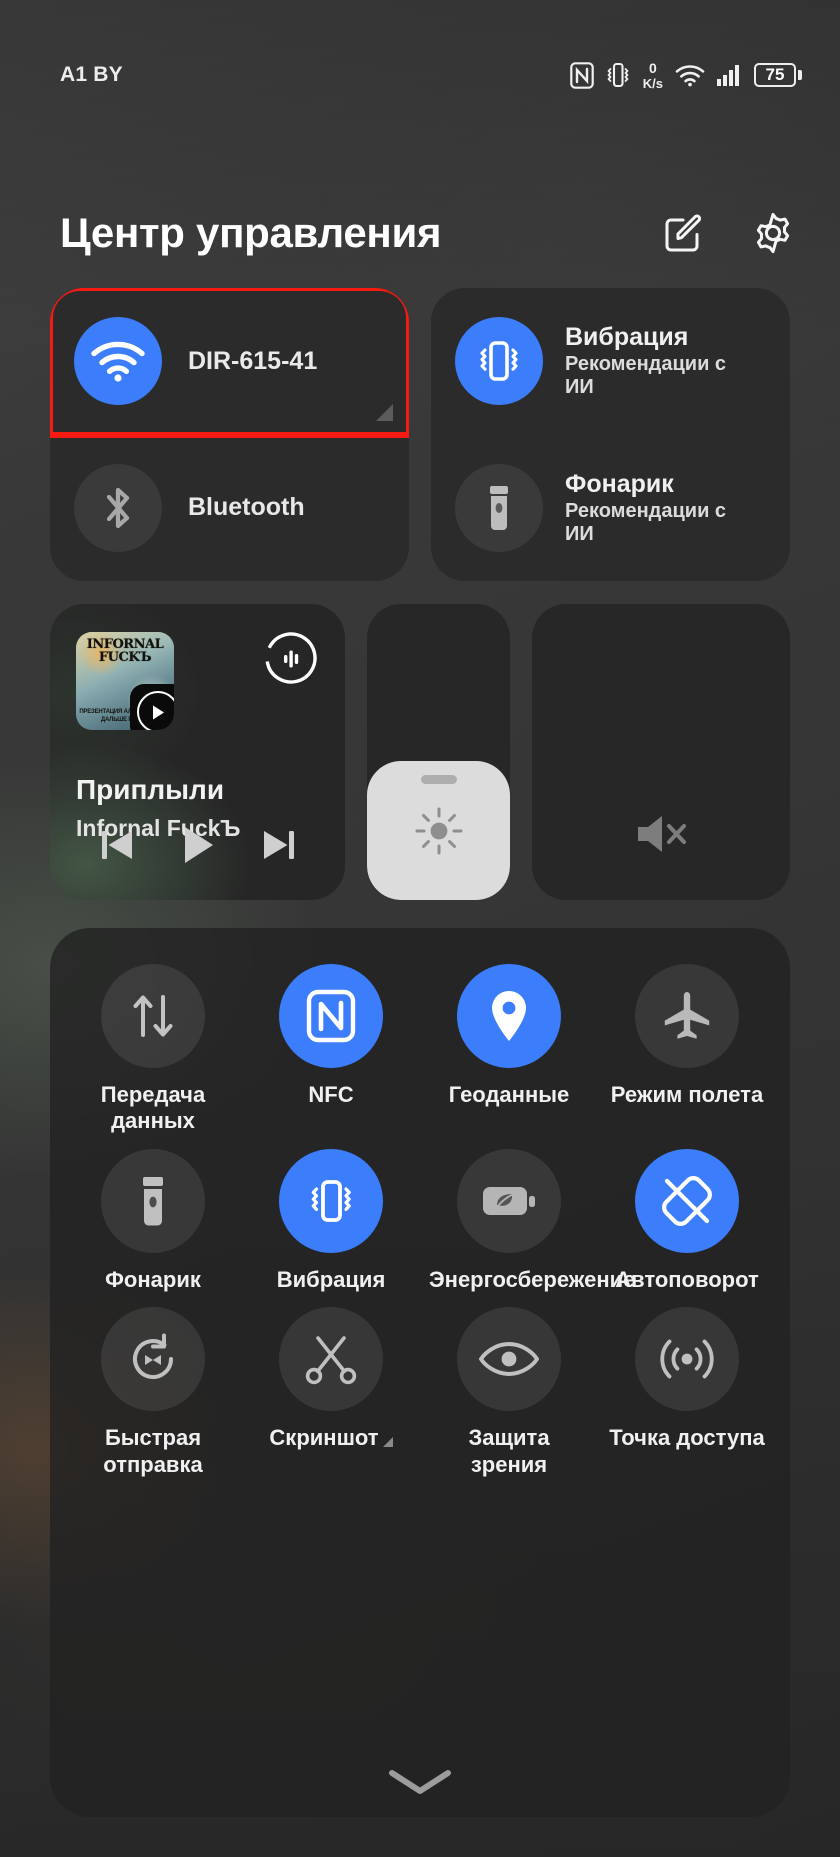  Describe the element at coordinates (420, 75) in the screenshot. I see `status-bar: A1 BY 0 K/s 75` at that location.